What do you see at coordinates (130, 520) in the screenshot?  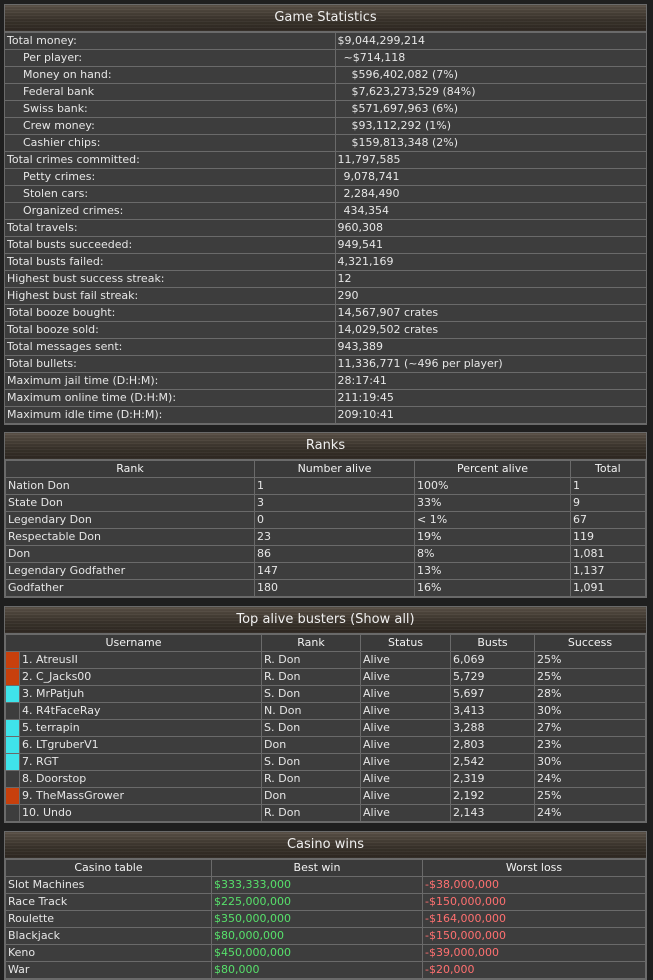 I see `rank-name: Legendary Don` at bounding box center [130, 520].